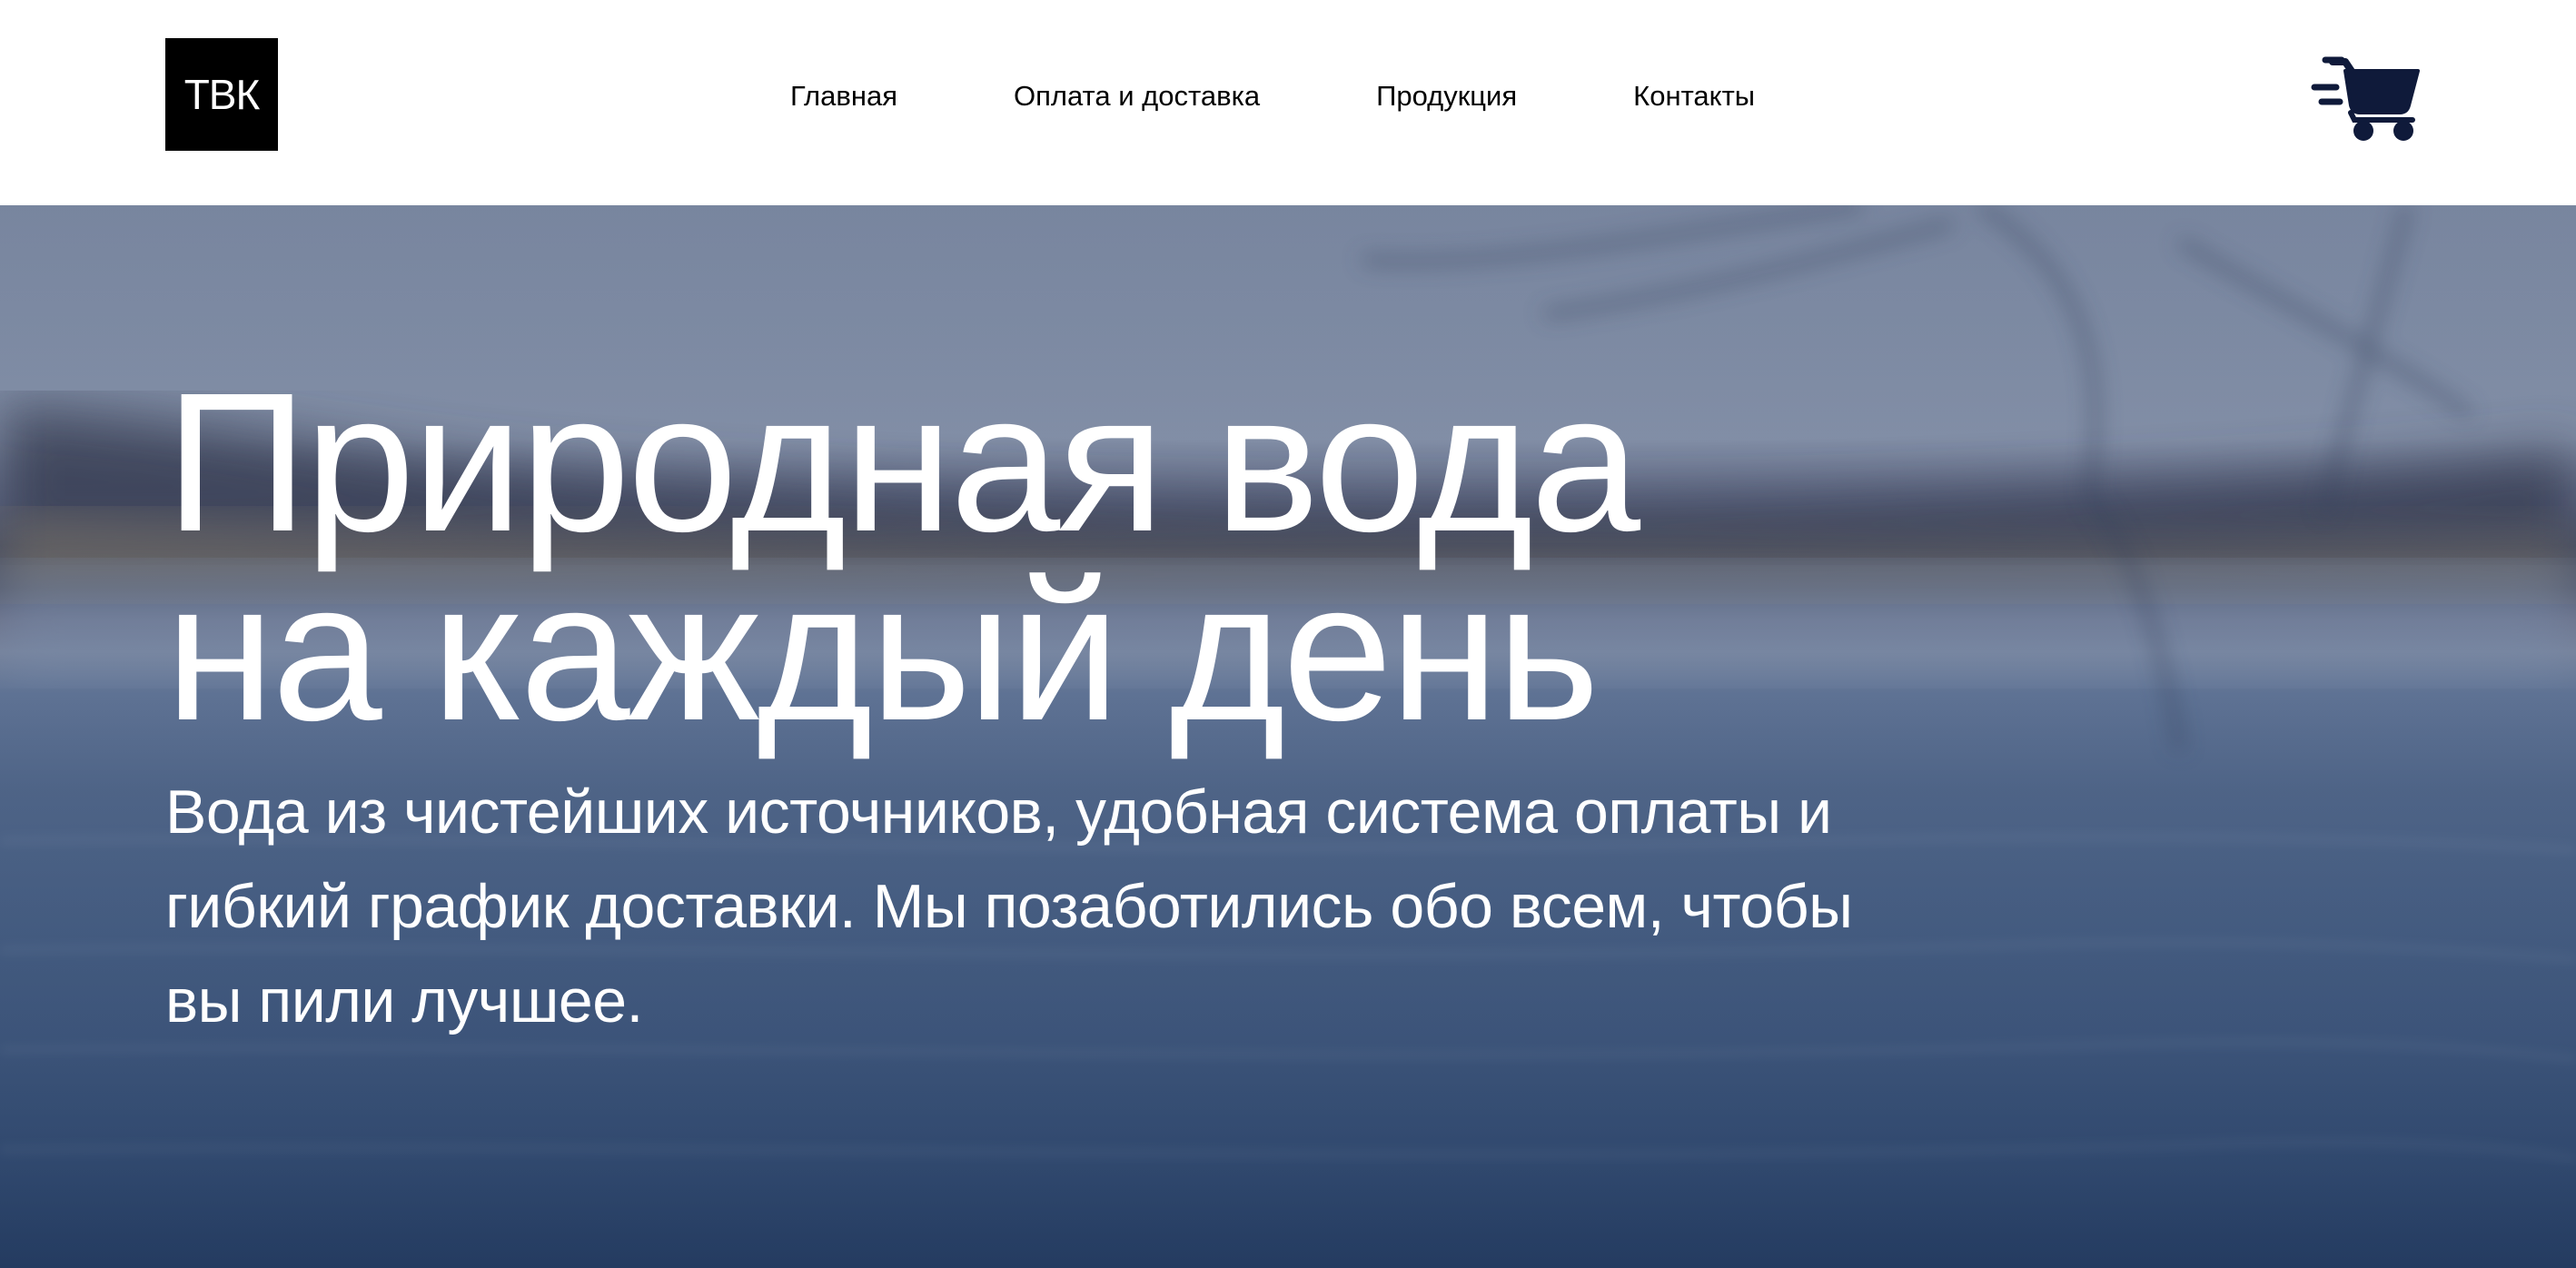 Image resolution: width=2576 pixels, height=1268 pixels. I want to click on cart-button, so click(2368, 98).